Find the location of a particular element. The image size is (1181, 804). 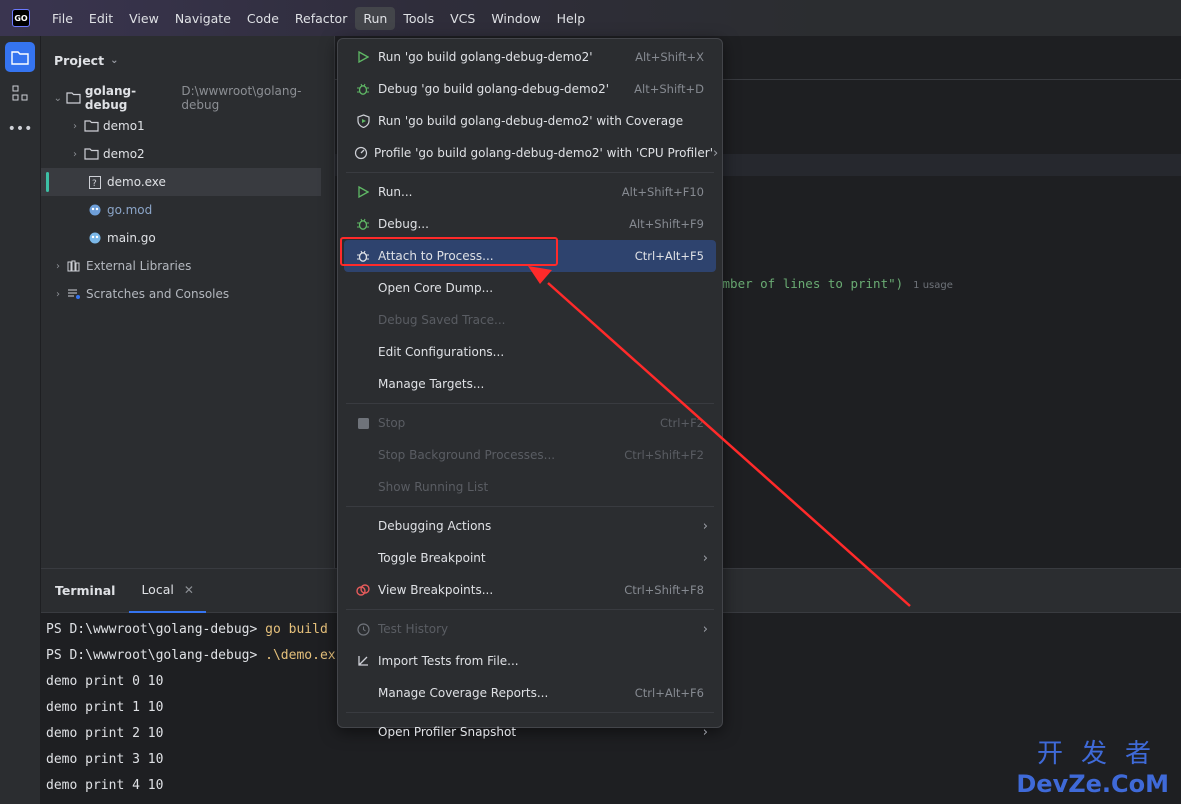

annotation-arrow is located at coordinates (719, 436).